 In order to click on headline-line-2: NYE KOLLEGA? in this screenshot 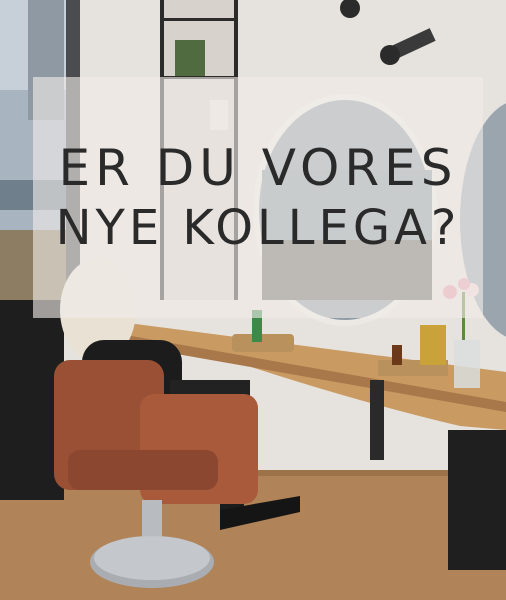, I will do `click(258, 227)`.